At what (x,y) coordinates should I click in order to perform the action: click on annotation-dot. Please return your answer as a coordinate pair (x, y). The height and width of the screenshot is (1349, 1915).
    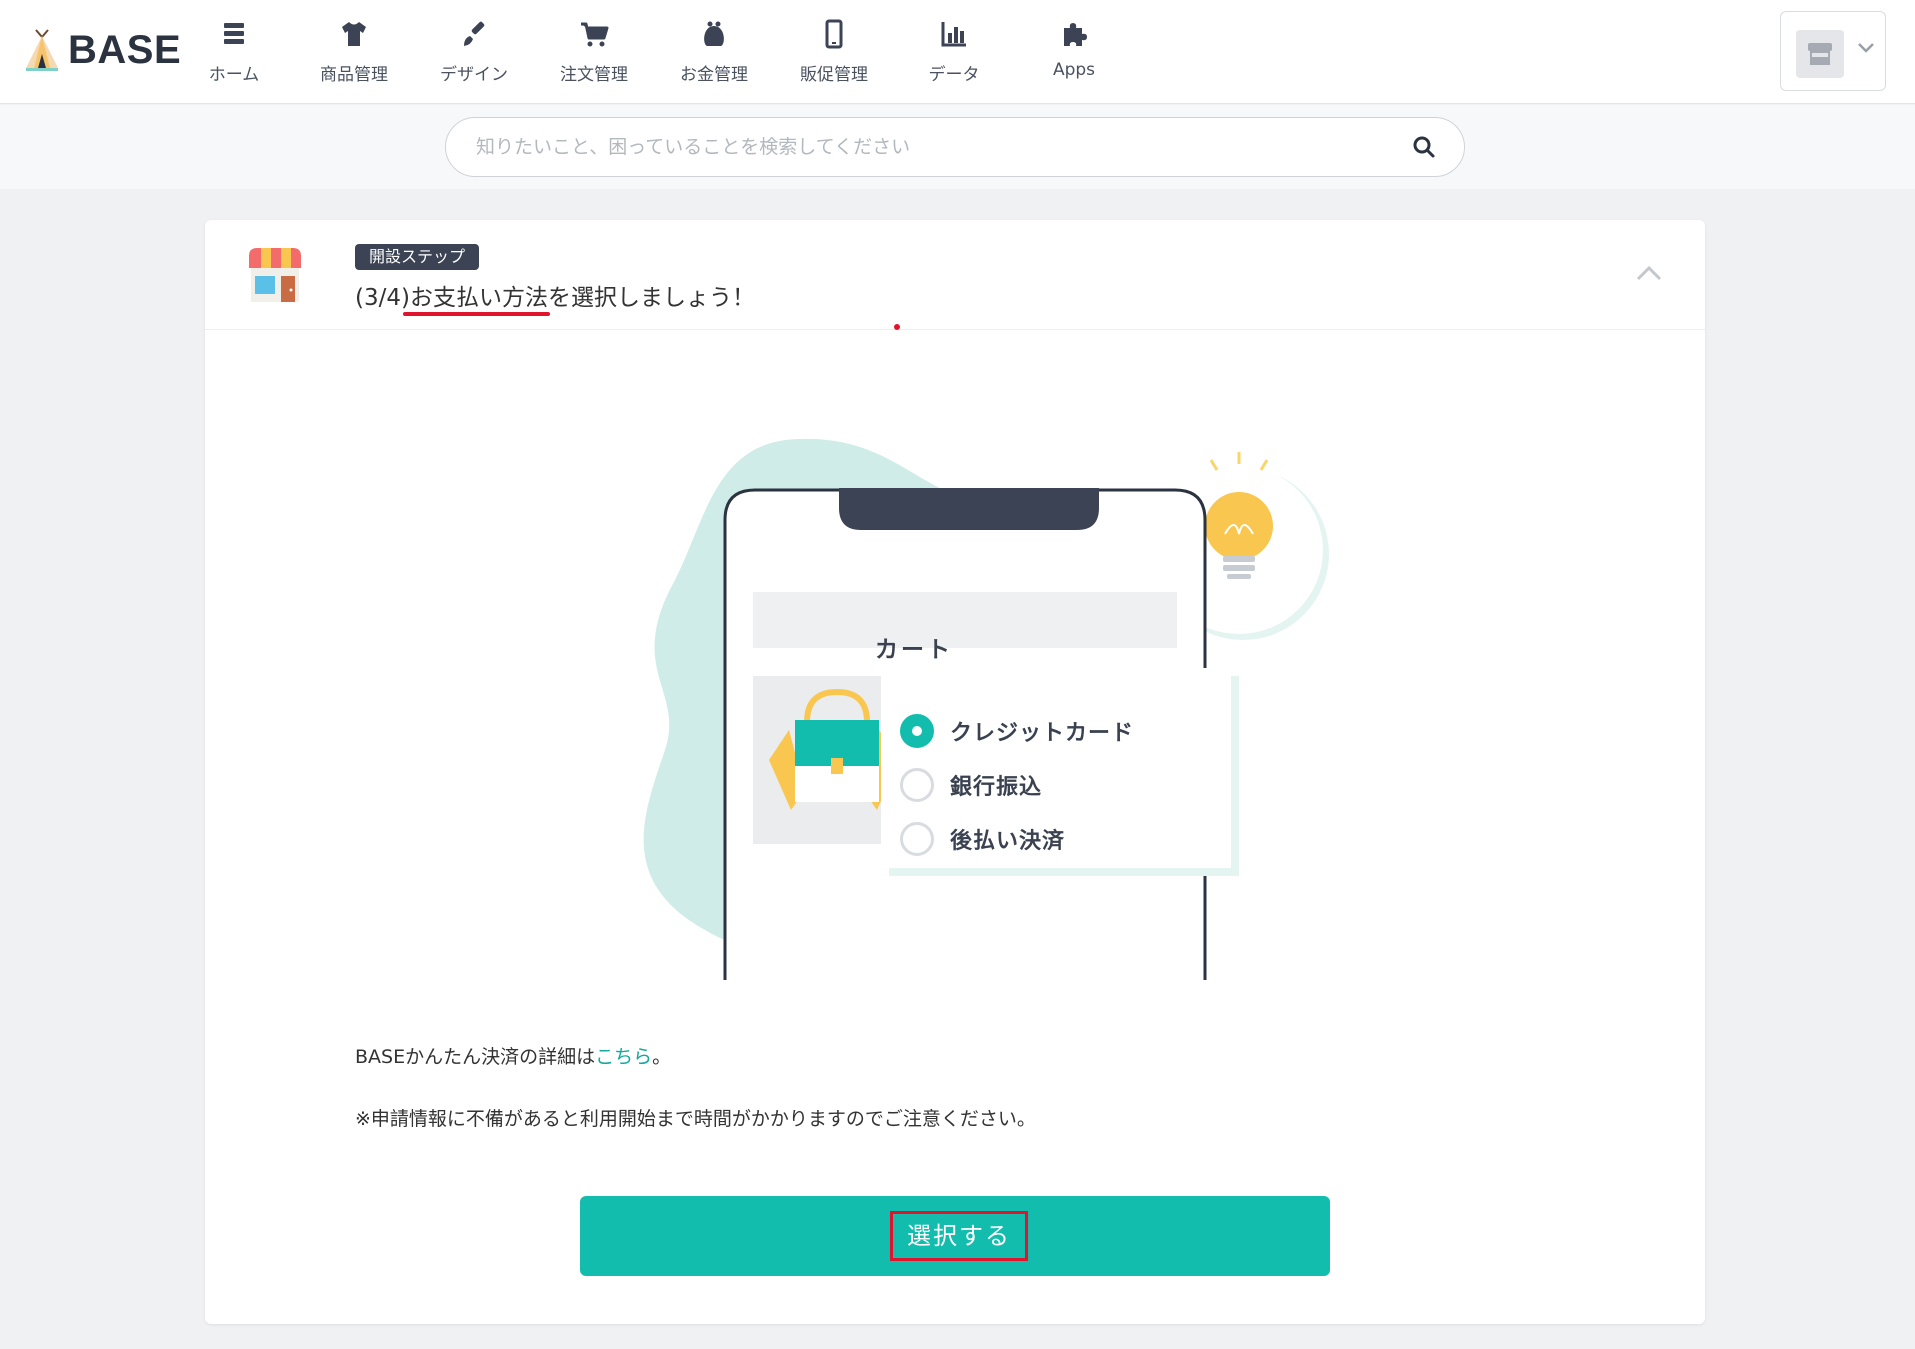
    Looking at the image, I should click on (897, 327).